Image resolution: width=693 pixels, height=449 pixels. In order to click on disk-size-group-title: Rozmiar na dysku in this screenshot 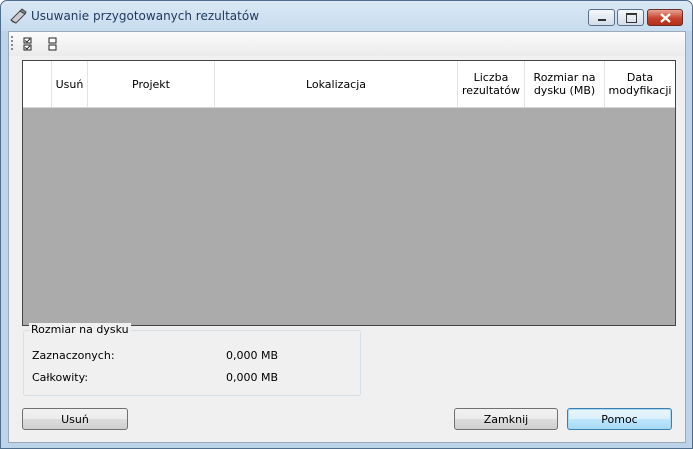, I will do `click(80, 329)`.